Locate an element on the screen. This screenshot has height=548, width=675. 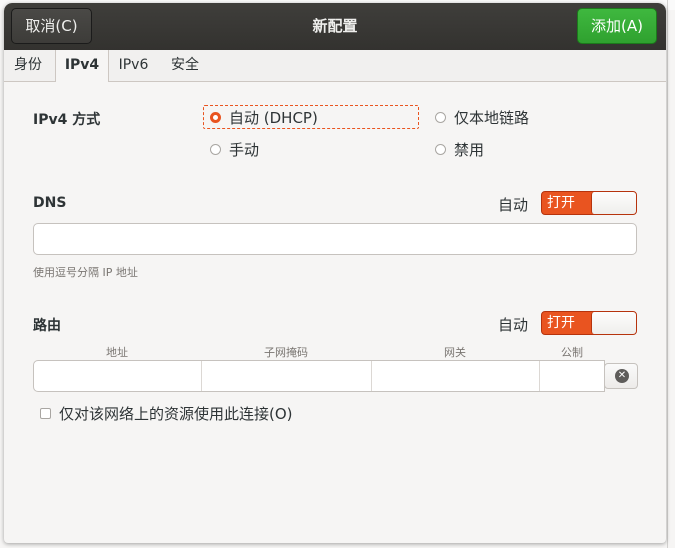
routes-auto-label: 自动 is located at coordinates (513, 325).